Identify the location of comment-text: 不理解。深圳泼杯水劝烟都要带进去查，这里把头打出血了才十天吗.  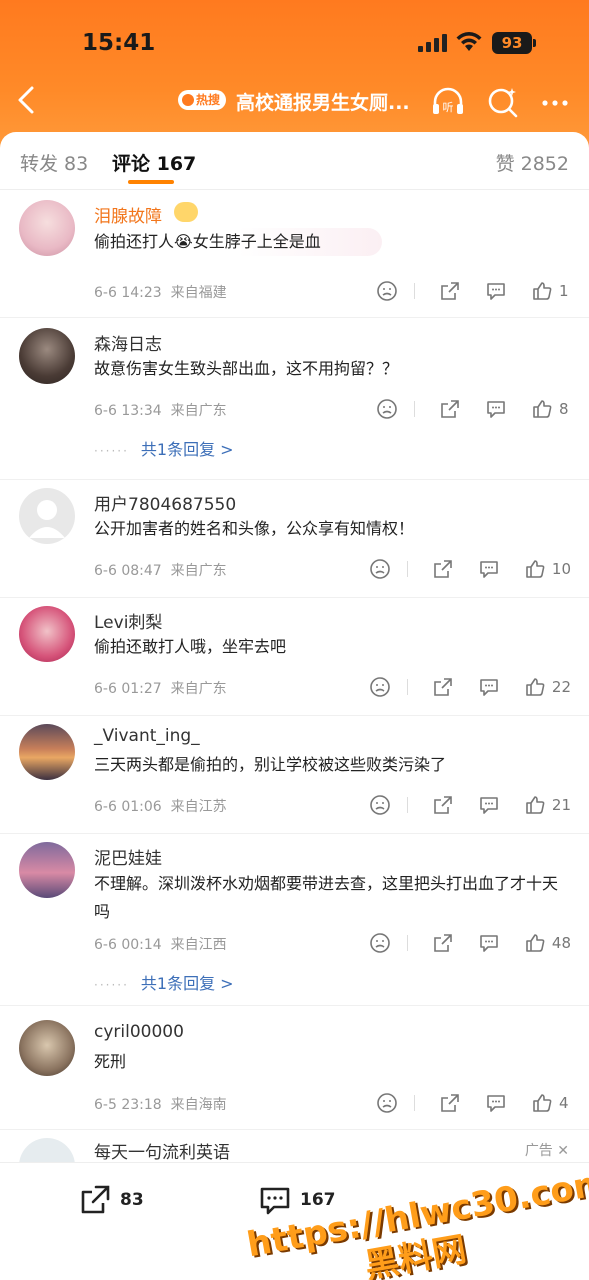
(326, 897).